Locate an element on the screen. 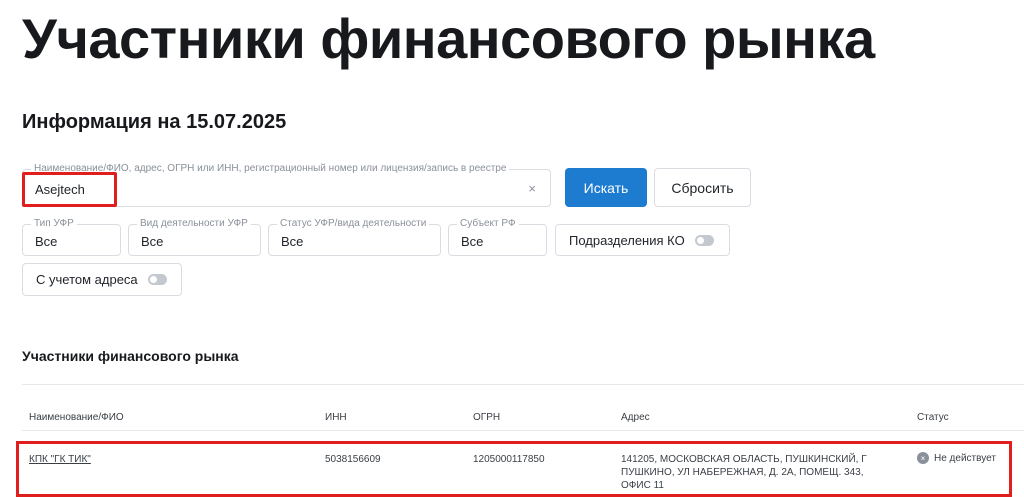 The height and width of the screenshot is (497, 1024). filter-activity-type-label: Вид деятельности УФР is located at coordinates (194, 224).